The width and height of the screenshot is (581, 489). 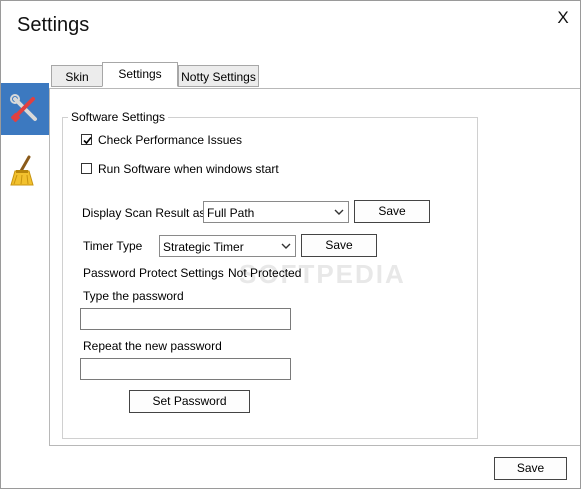 I want to click on display-scan-save-button: Save, so click(x=392, y=211).